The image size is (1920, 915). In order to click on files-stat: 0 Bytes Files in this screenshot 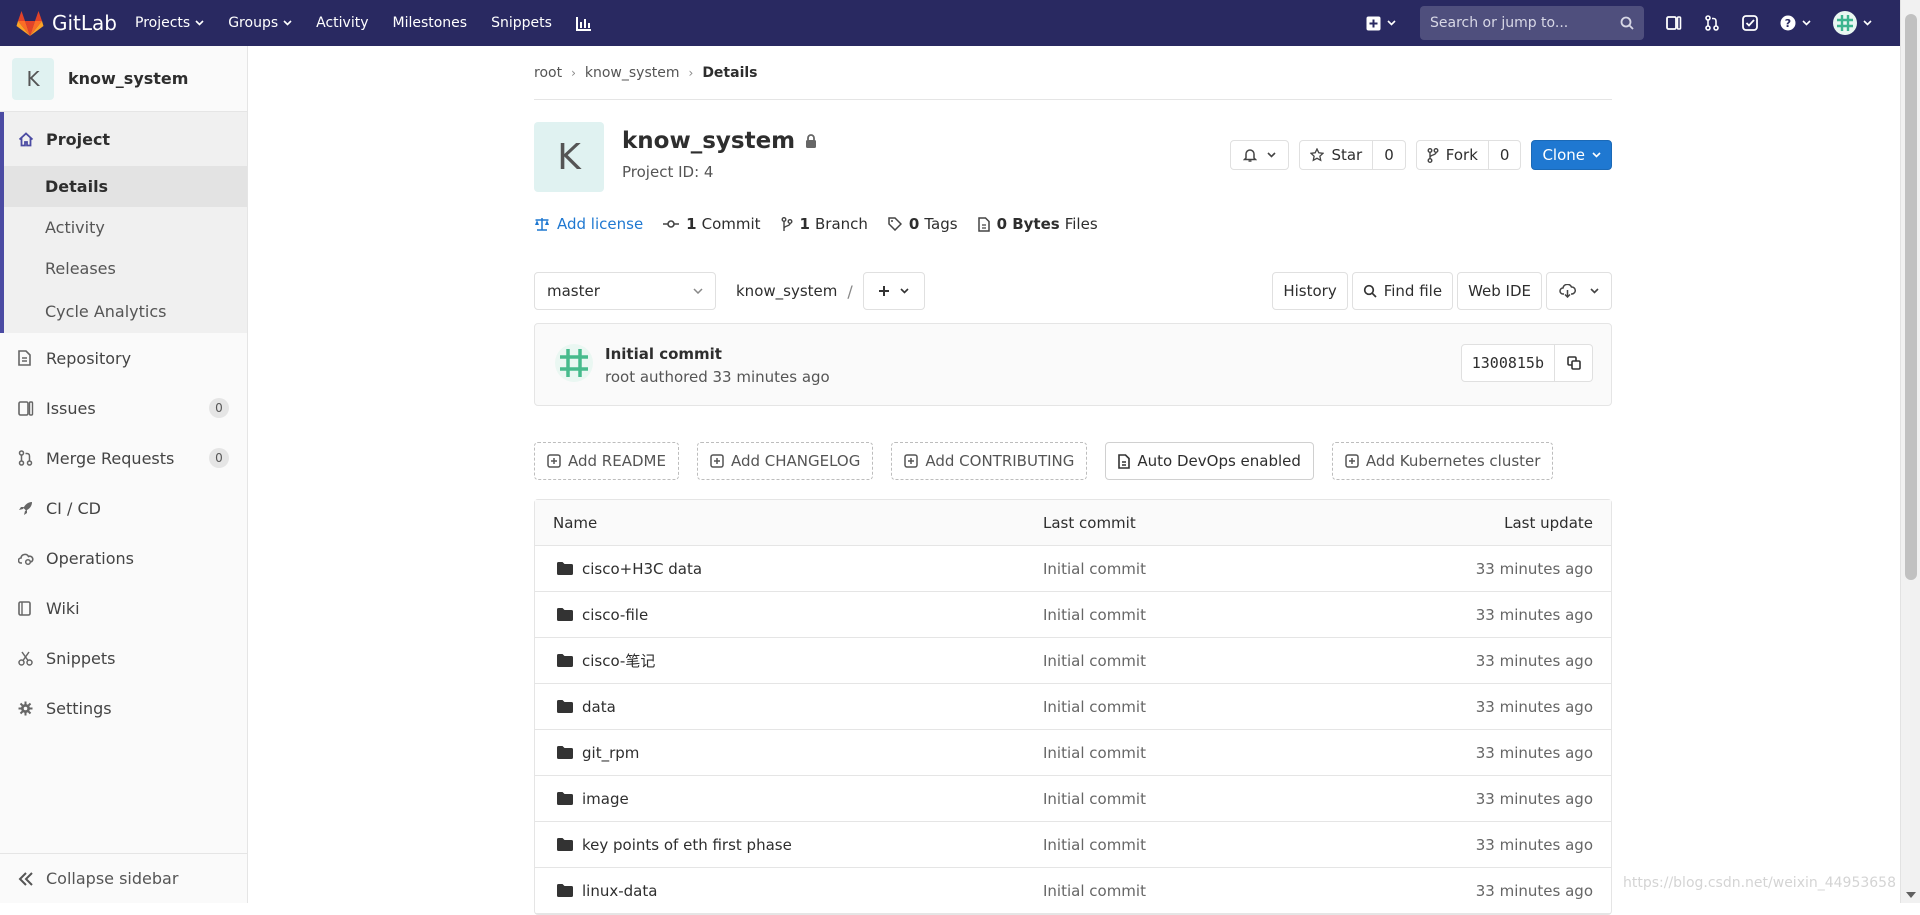, I will do `click(1038, 224)`.